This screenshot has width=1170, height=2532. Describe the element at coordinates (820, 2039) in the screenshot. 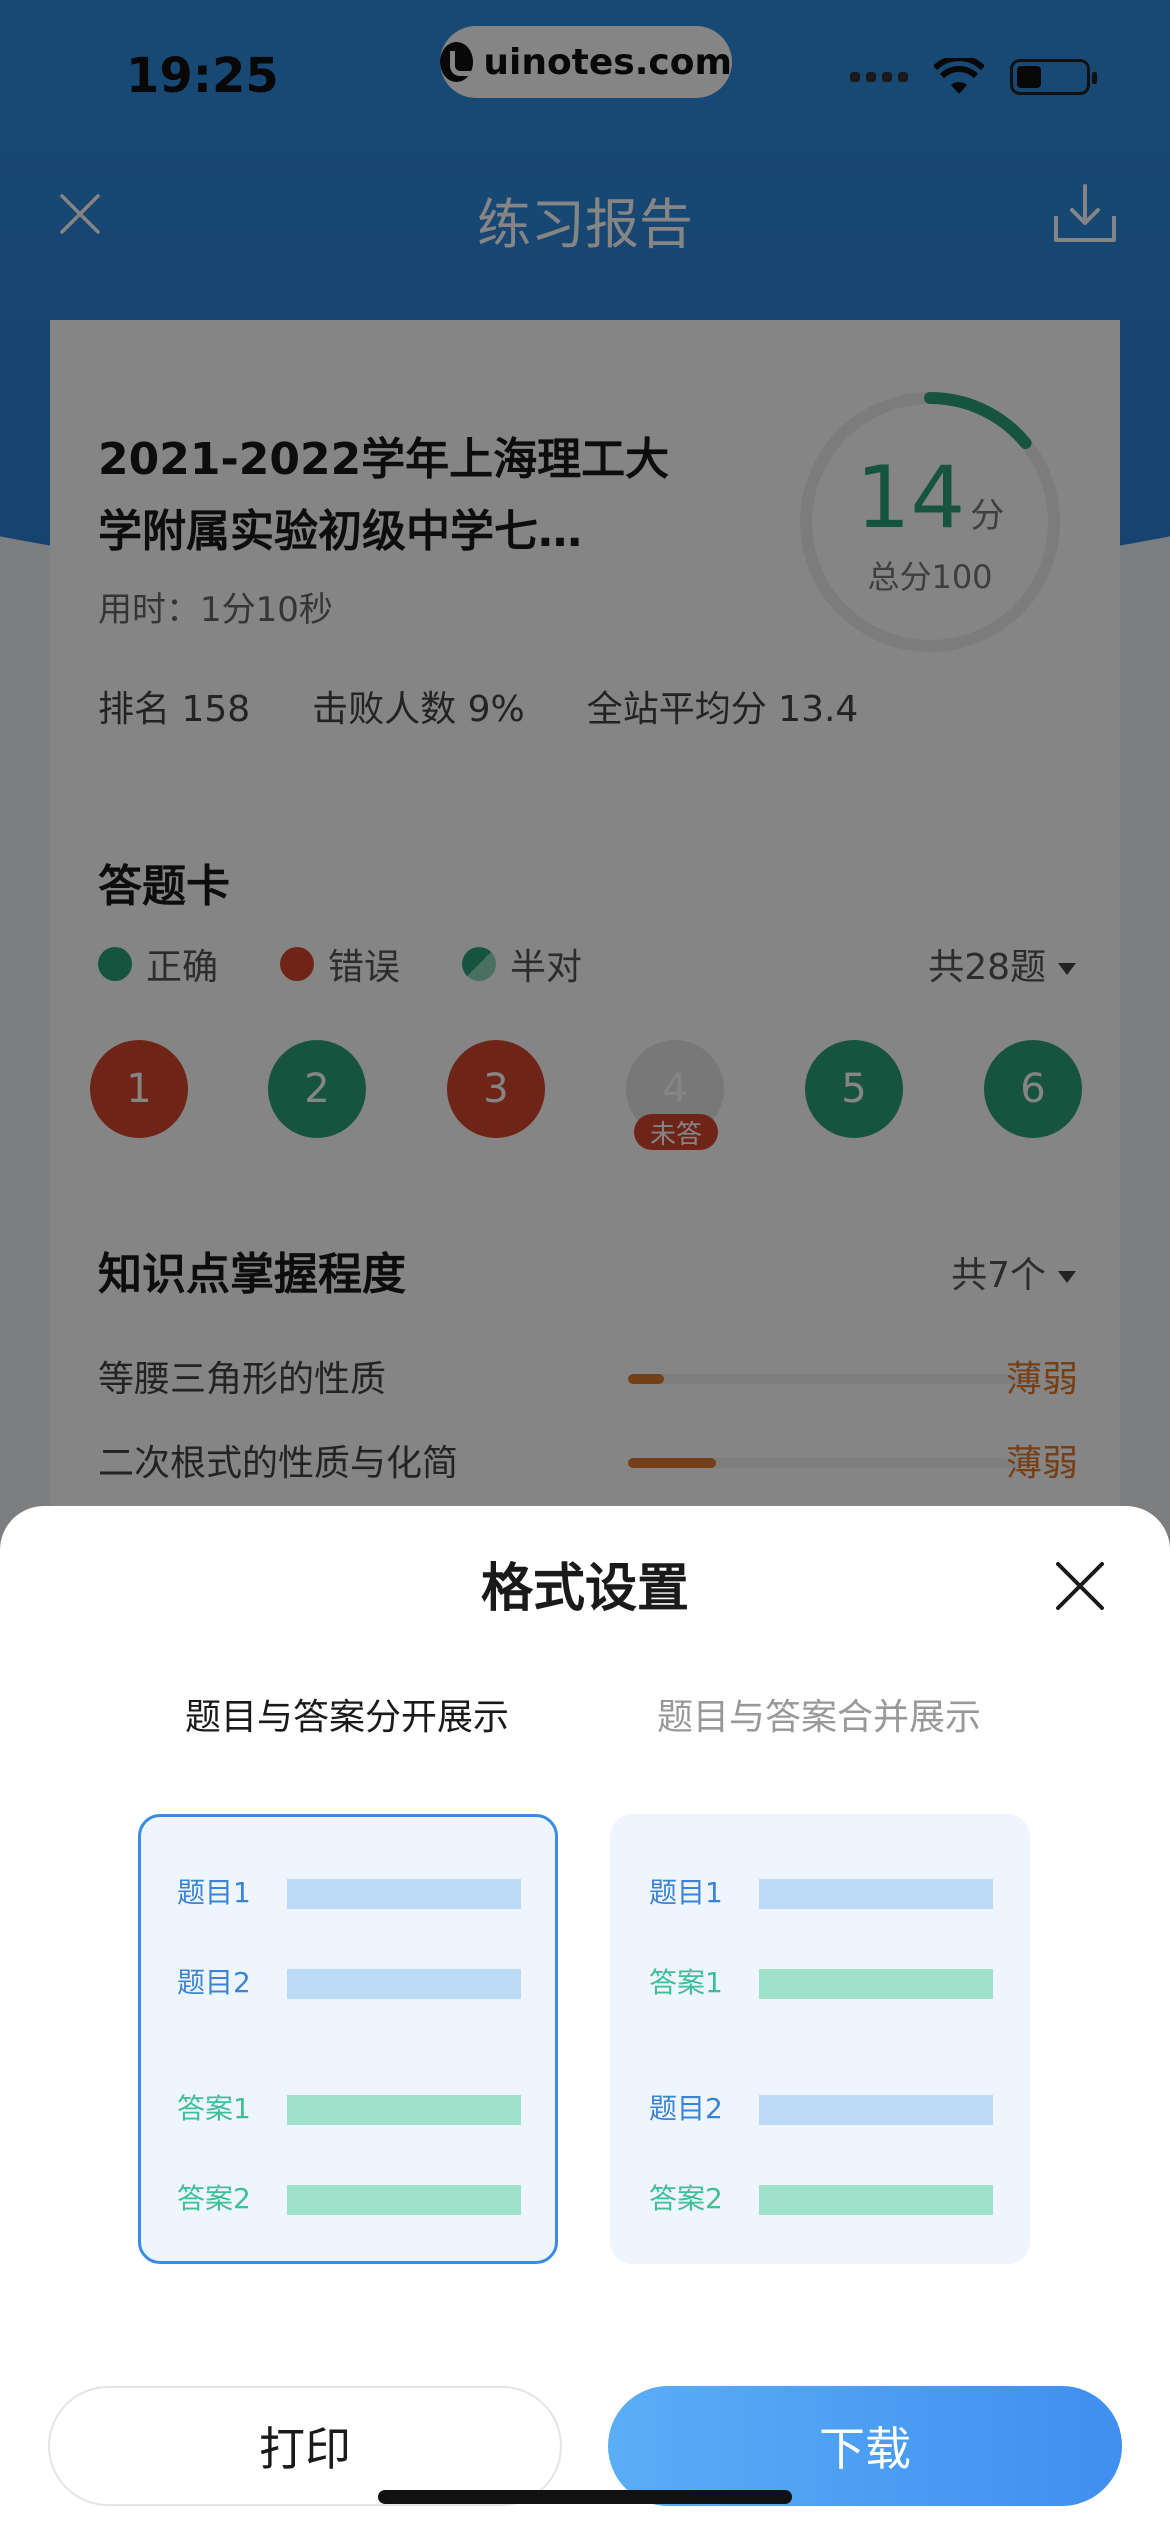

I see `option-merged-preview: 题目1 答案1 题目2 答案2` at that location.